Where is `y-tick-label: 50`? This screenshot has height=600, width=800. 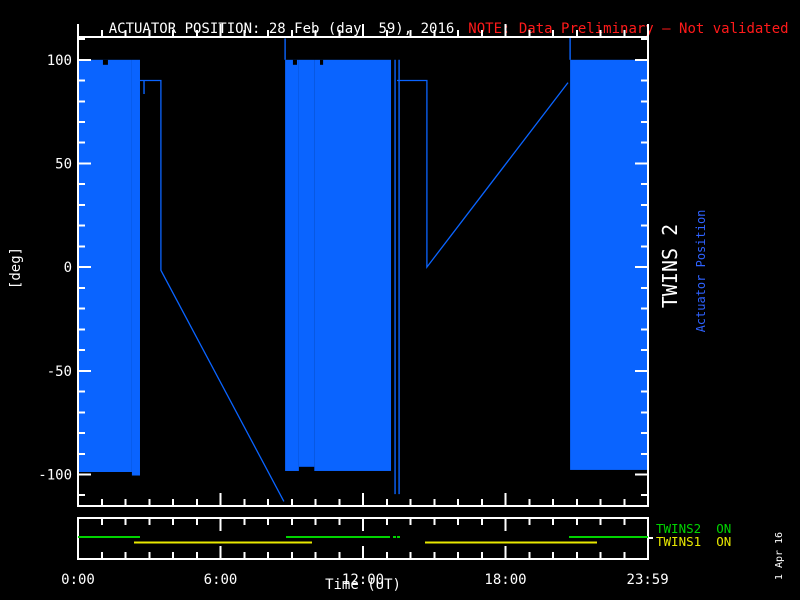 y-tick-label: 50 is located at coordinates (63, 164).